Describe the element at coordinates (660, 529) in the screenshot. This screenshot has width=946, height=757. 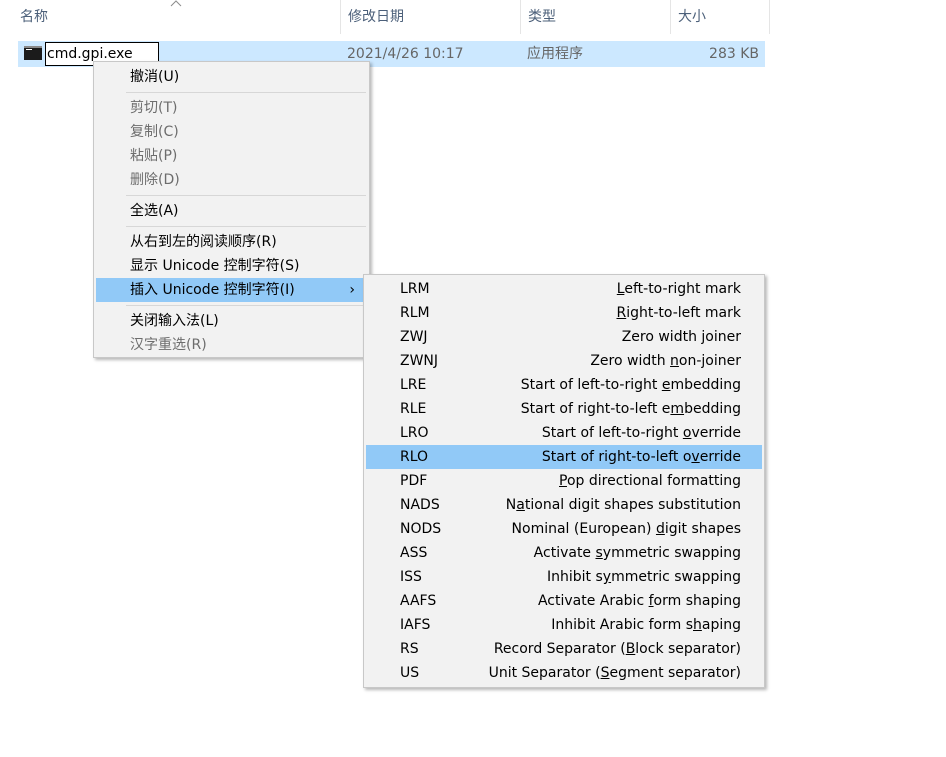
I see `access-key: d` at that location.